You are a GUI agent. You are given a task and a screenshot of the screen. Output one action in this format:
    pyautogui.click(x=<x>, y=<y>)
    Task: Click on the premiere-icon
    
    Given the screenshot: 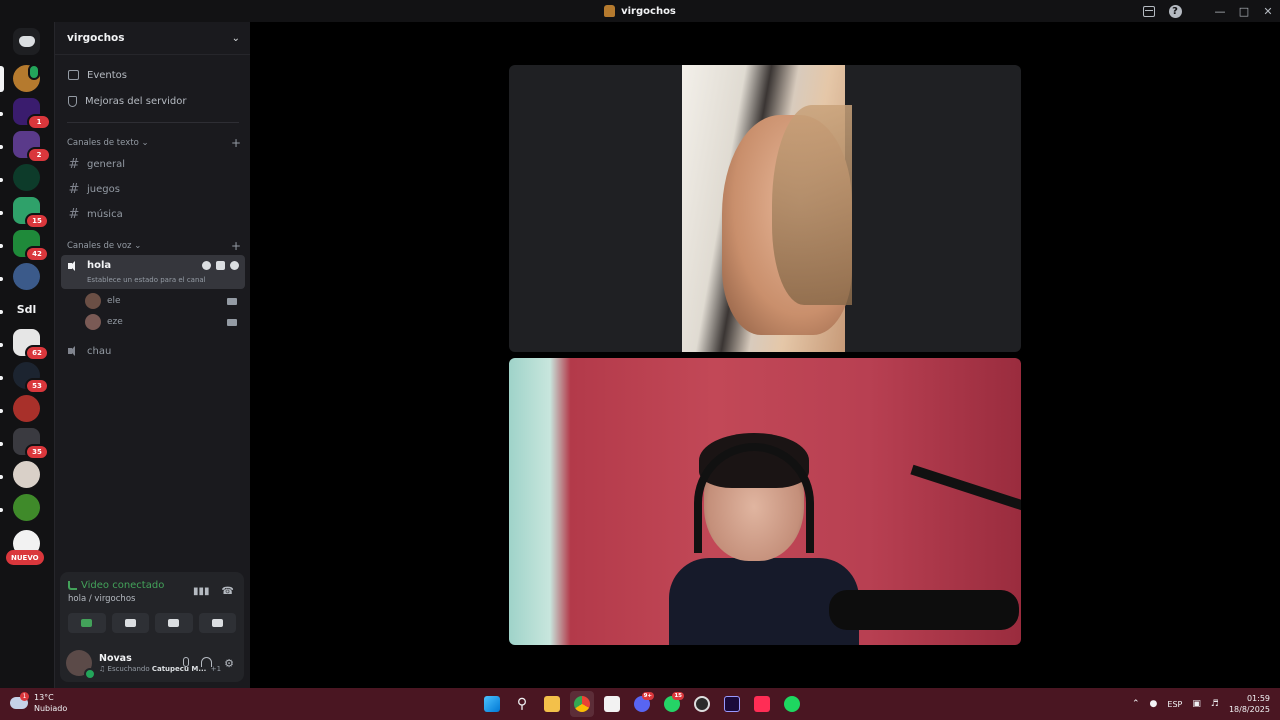 What is the action you would take?
    pyautogui.click(x=732, y=704)
    